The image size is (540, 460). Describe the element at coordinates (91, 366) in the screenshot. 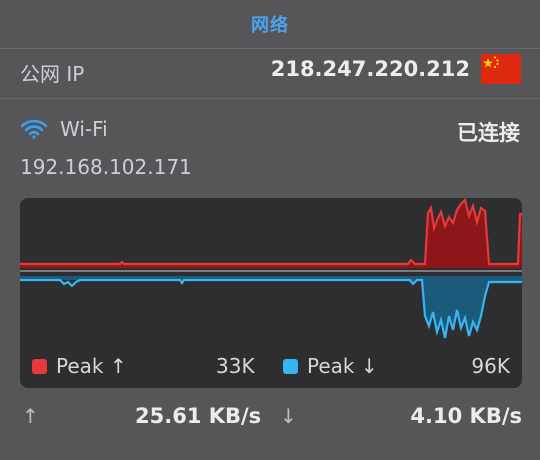

I see `legend-upload-label: Peak ↑` at that location.